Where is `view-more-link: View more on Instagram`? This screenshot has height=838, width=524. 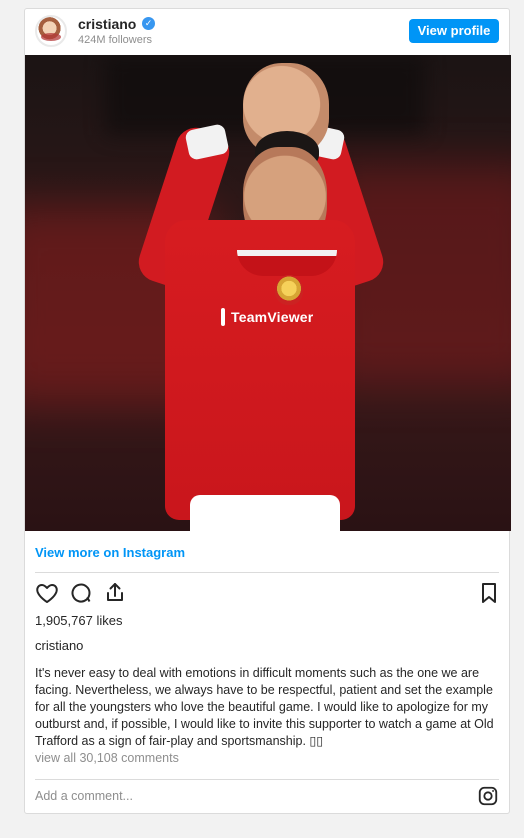
view-more-link: View more on Instagram is located at coordinates (110, 552).